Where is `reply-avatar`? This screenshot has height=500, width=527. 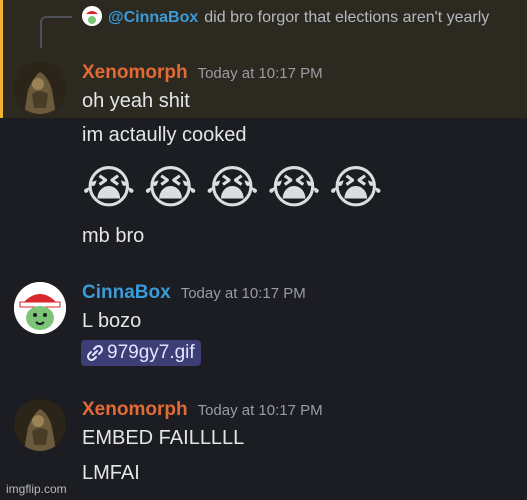 reply-avatar is located at coordinates (92, 16).